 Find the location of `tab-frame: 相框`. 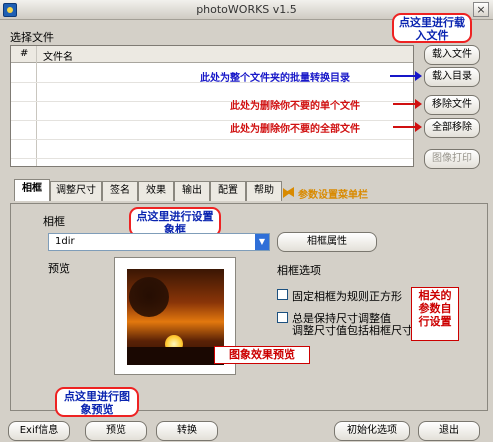

tab-frame: 相框 is located at coordinates (32, 190).